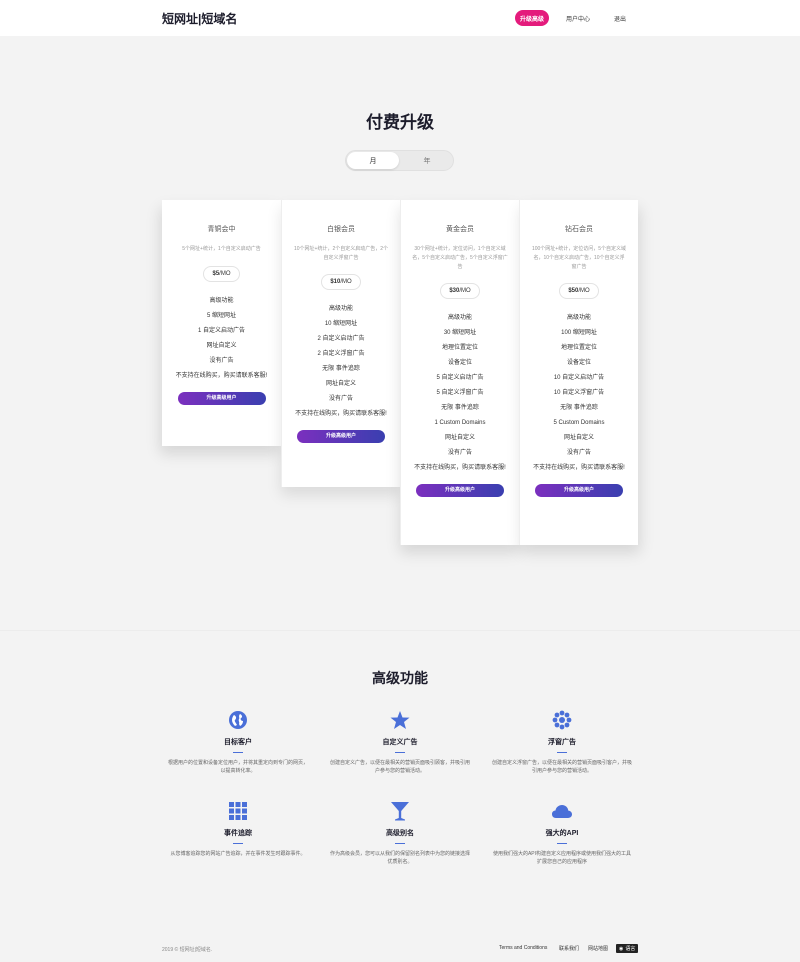 This screenshot has width=800, height=962. Describe the element at coordinates (335, 282) in the screenshot. I see `plan-price-amount: $10` at that location.